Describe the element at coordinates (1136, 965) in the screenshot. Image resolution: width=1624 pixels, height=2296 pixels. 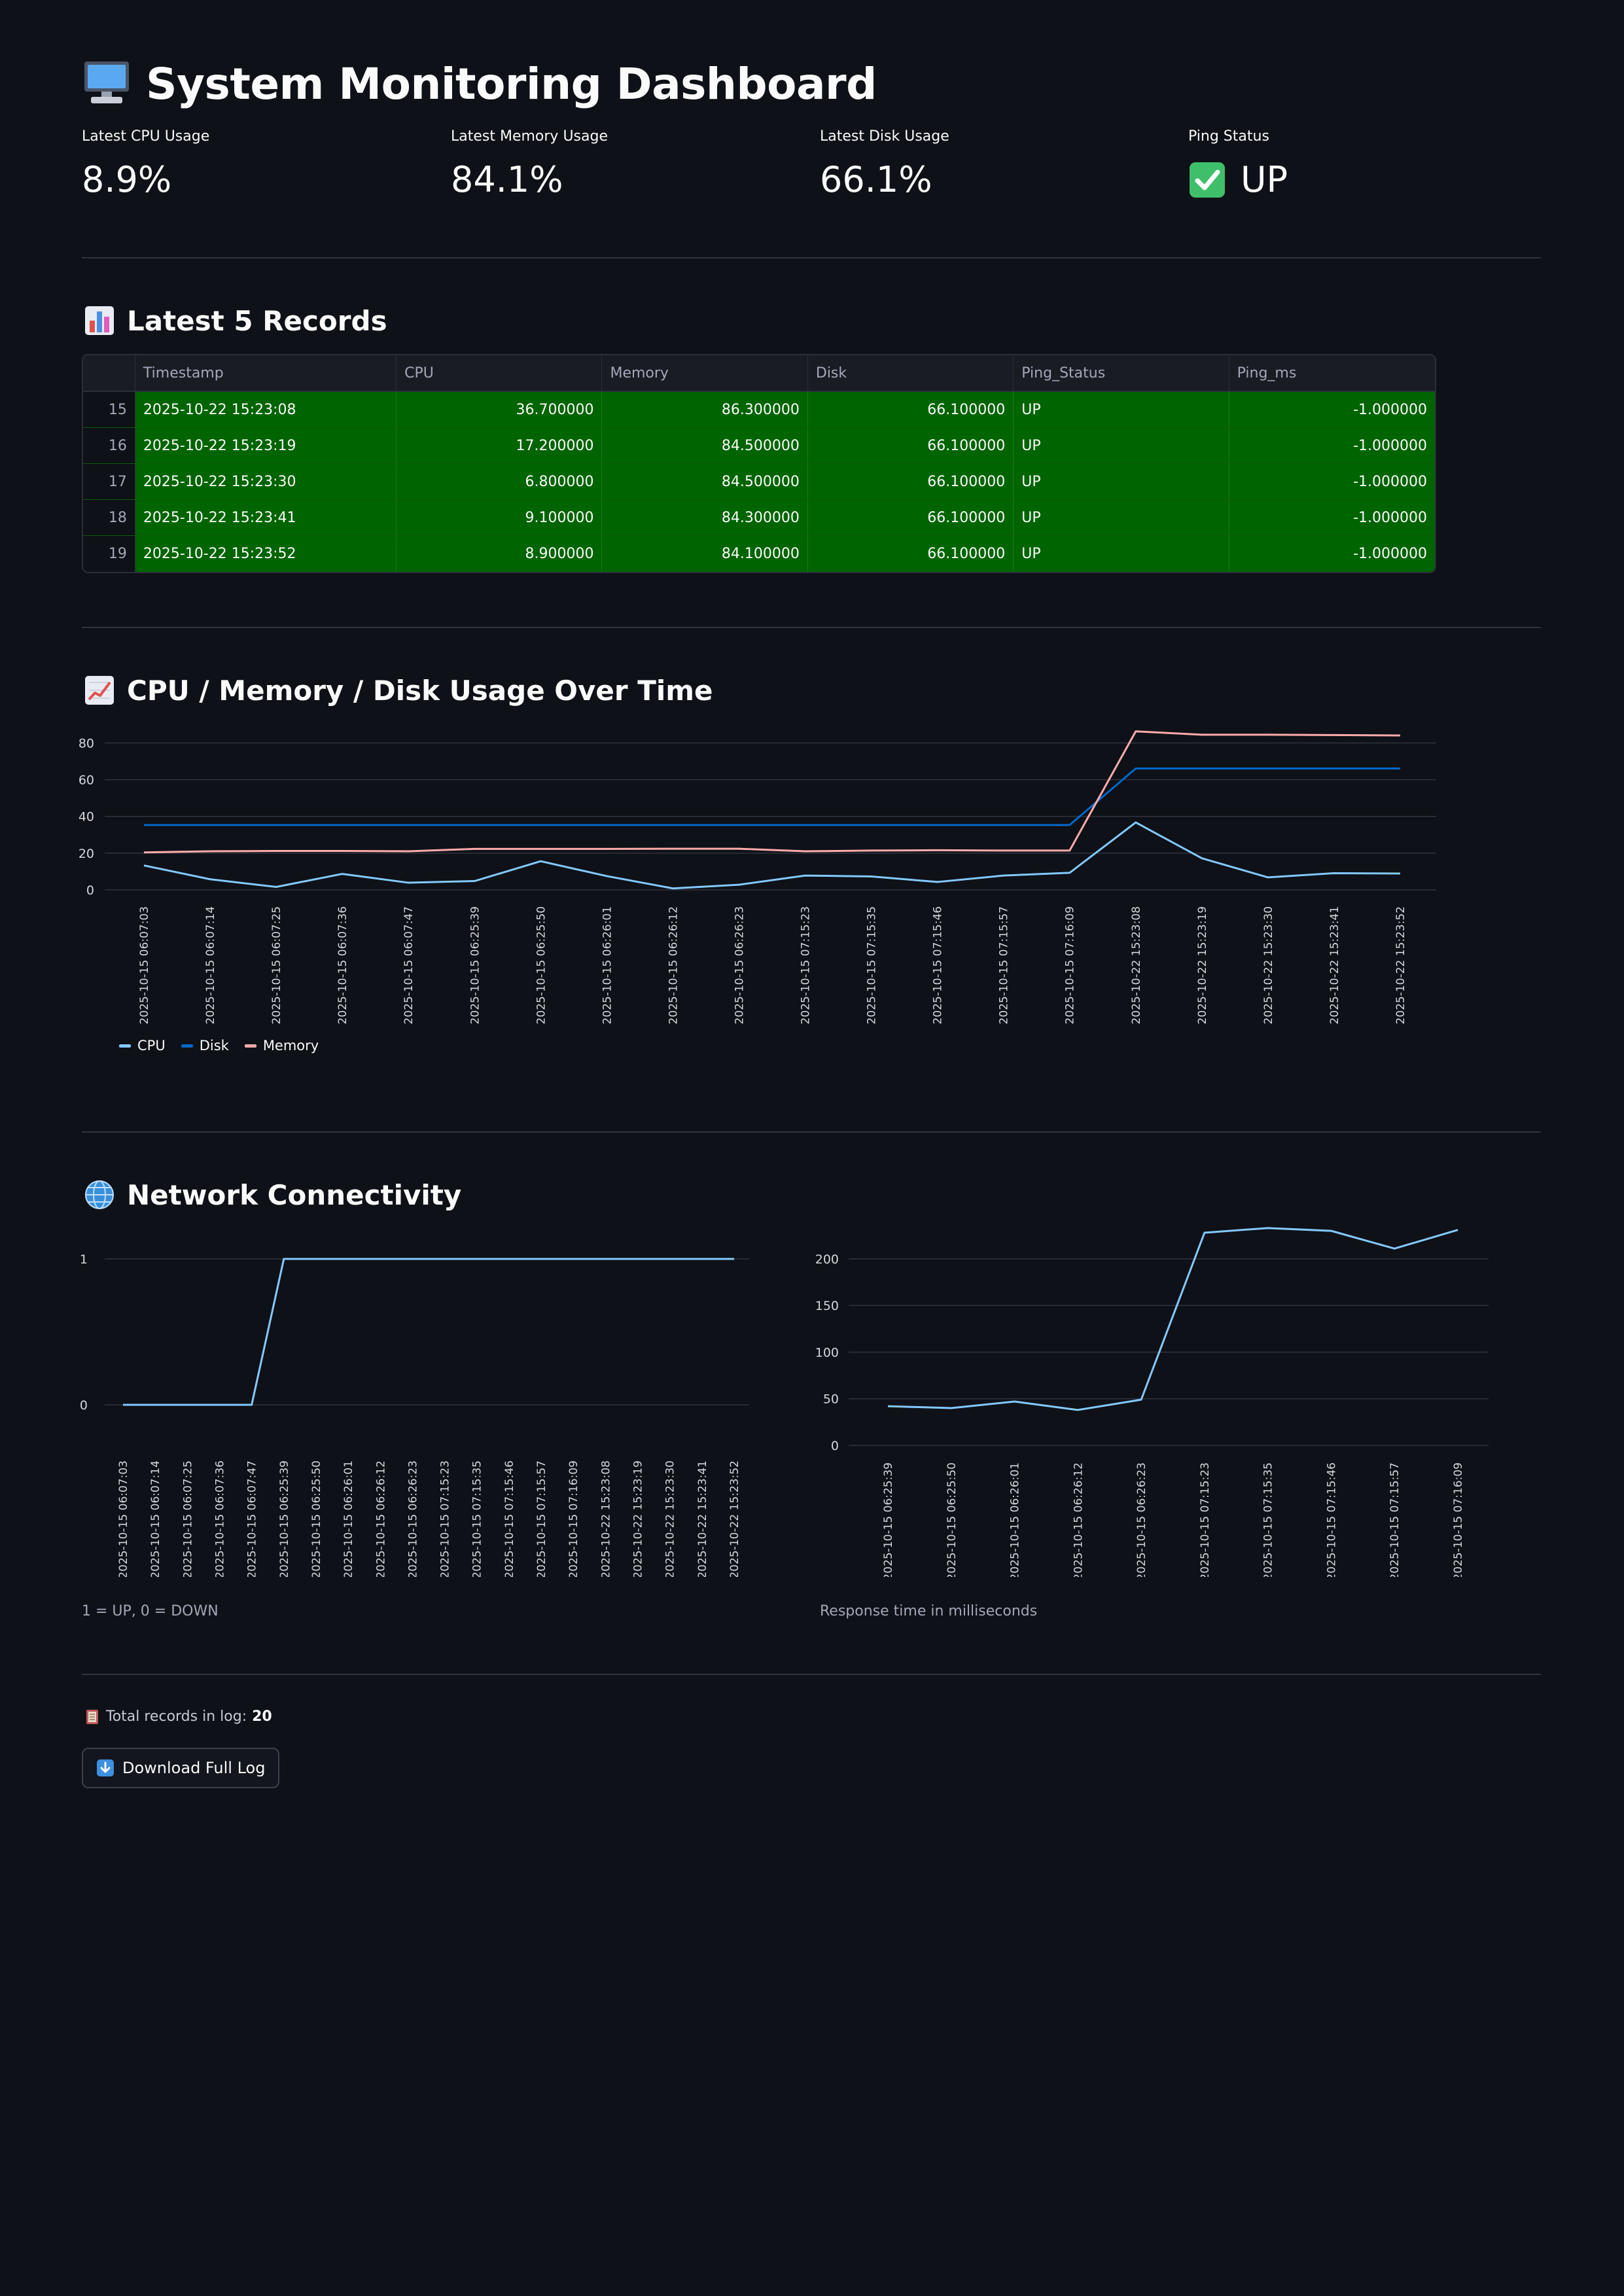
I see `x-tick-label: 2025-10-22 15:23:08` at that location.